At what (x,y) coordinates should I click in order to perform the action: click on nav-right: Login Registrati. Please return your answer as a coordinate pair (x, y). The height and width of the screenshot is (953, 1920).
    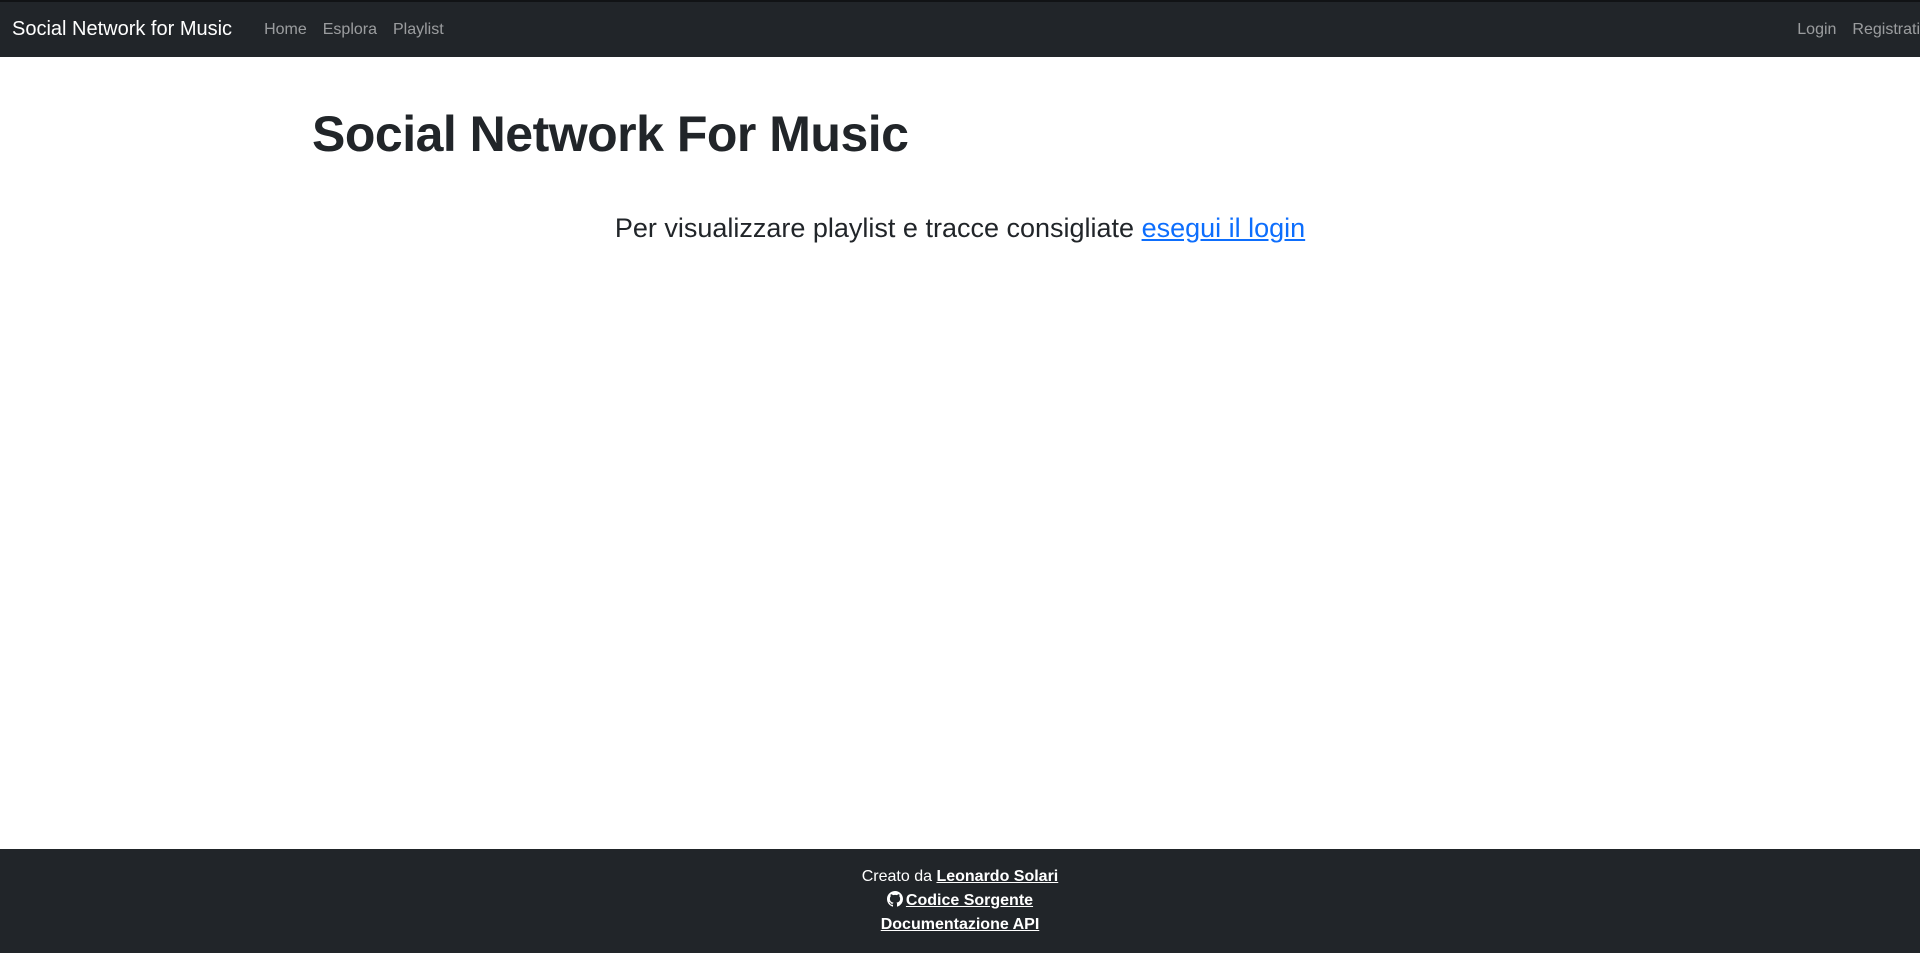
    Looking at the image, I should click on (1854, 30).